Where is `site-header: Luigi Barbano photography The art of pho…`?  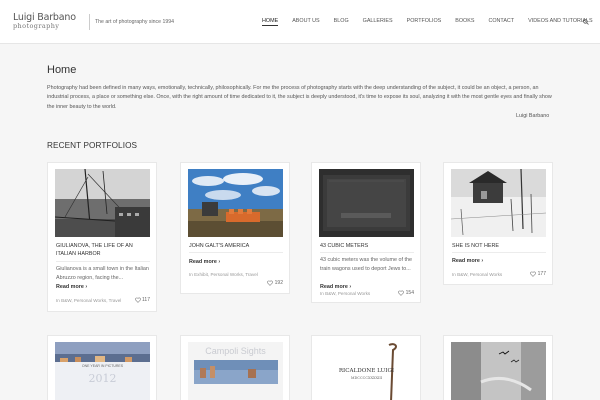
site-header: Luigi Barbano photography The art of pho… is located at coordinates (300, 22).